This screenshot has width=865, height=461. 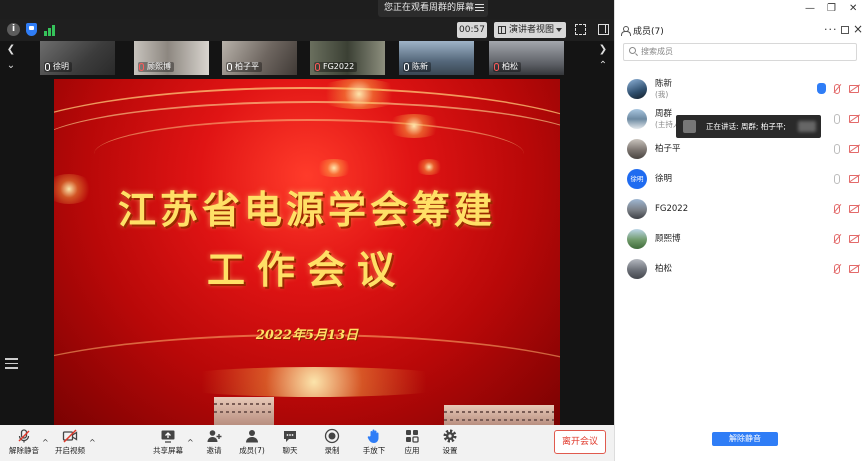 I want to click on toggle-panel-icon, so click(x=603, y=29).